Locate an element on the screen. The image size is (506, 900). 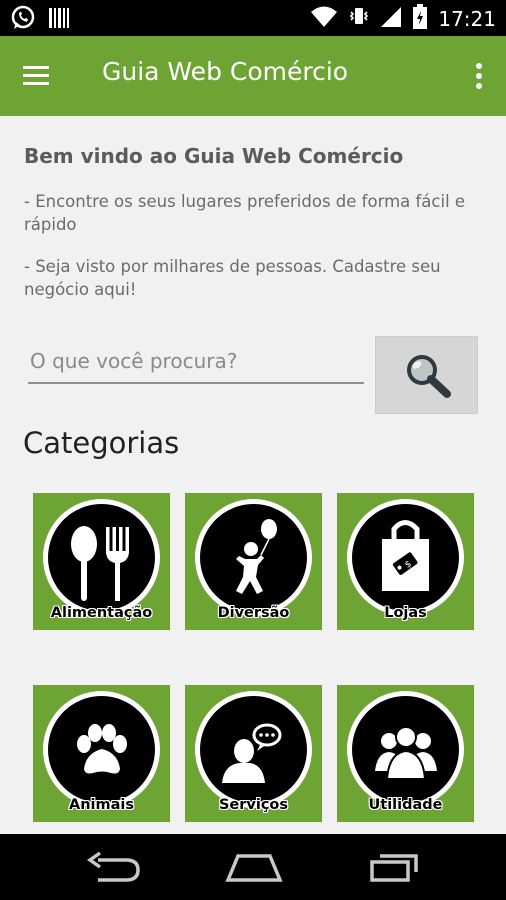
menu-icon is located at coordinates (36, 75).